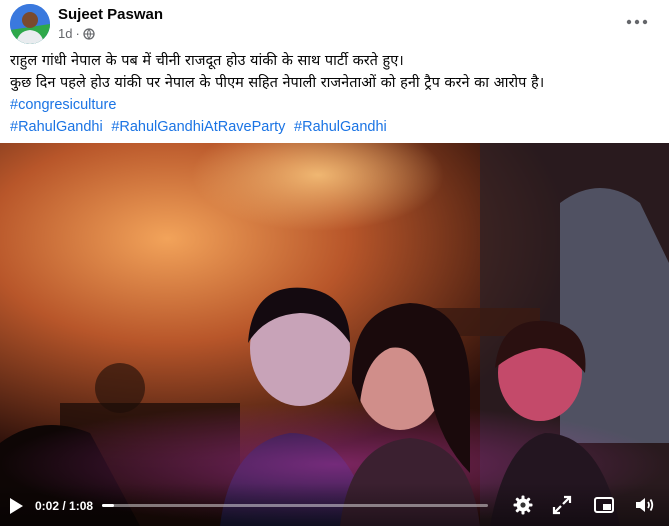 The width and height of the screenshot is (669, 526). Describe the element at coordinates (198, 127) in the screenshot. I see `hashtag-link: #RahulGandhiAtRaveParty` at that location.